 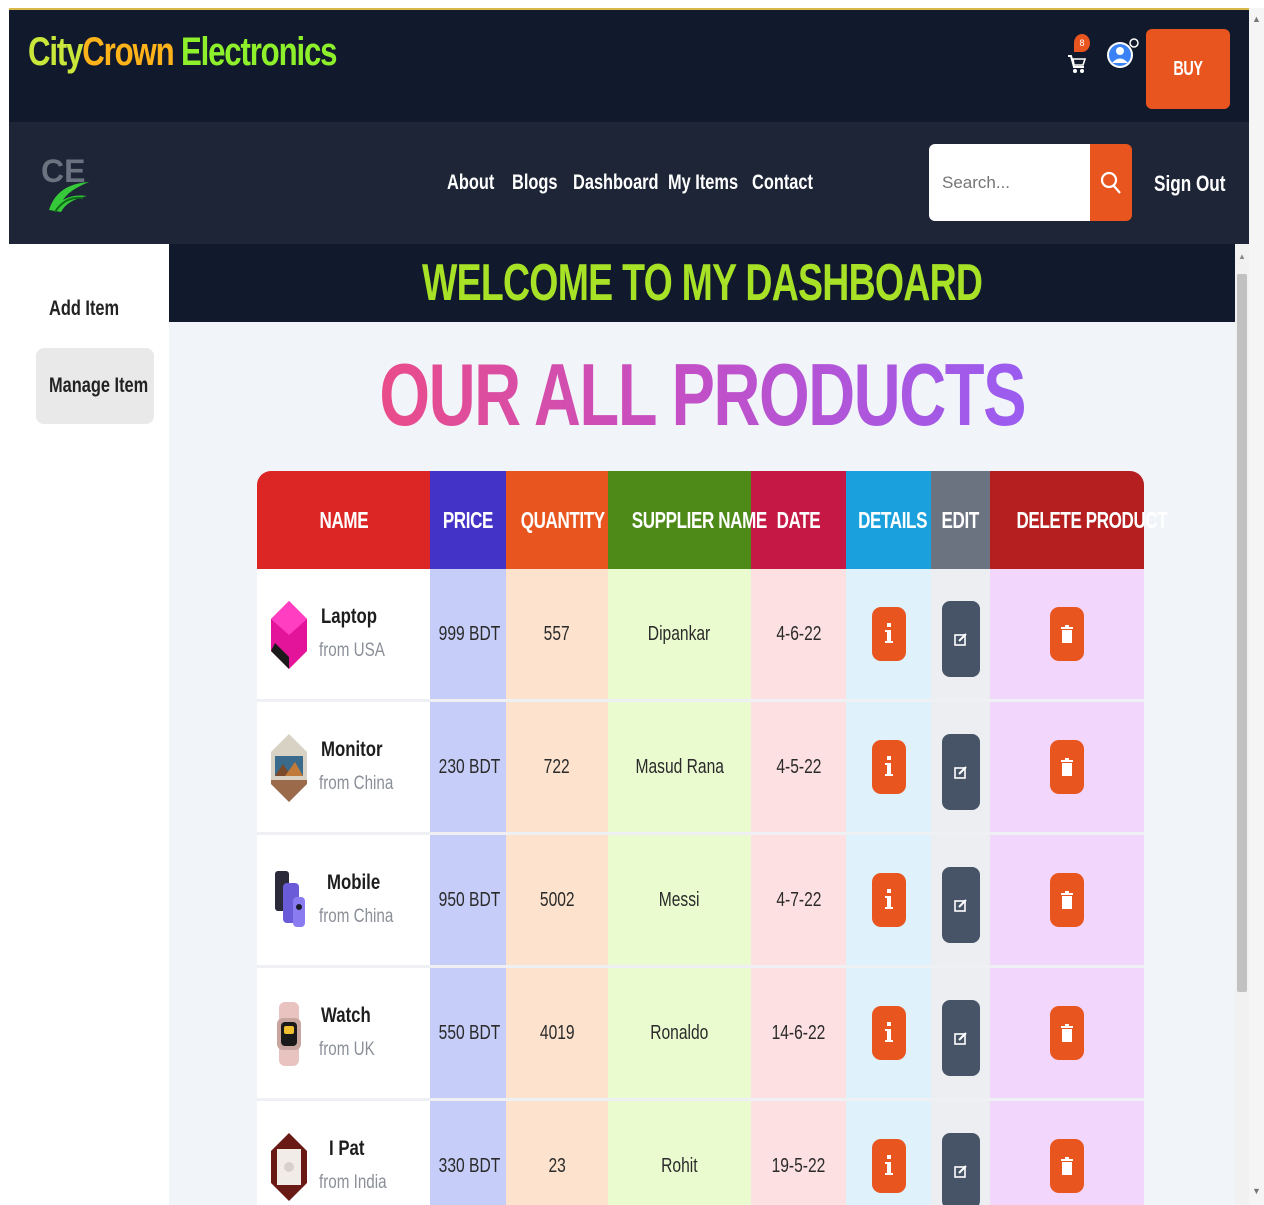 What do you see at coordinates (1077, 63) in the screenshot?
I see `cart-icon` at bounding box center [1077, 63].